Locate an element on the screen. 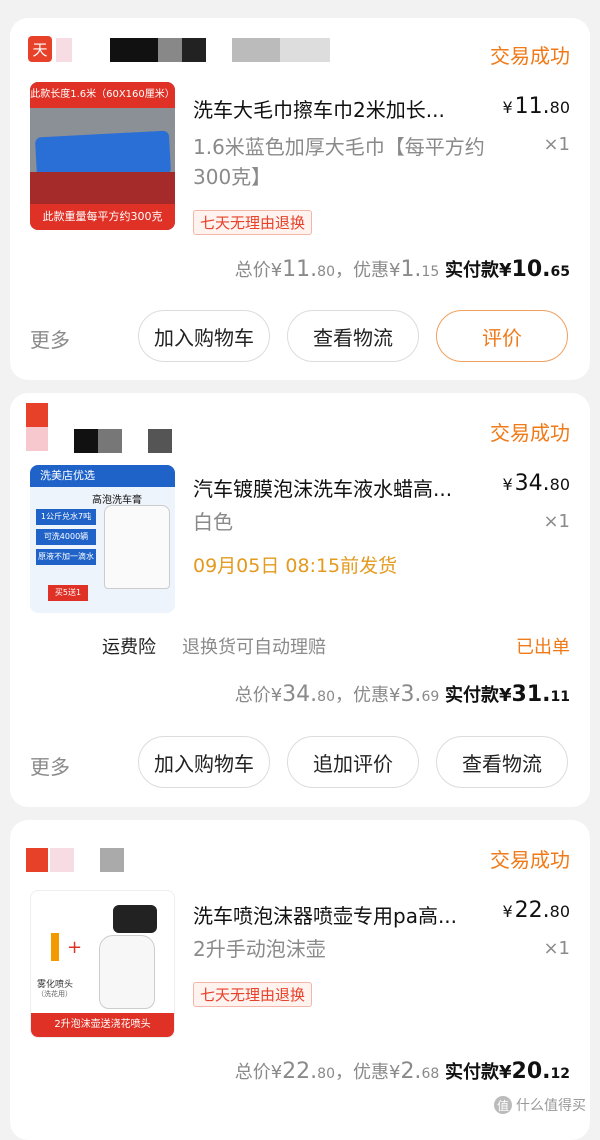  paid-decimal: 11 is located at coordinates (560, 697).